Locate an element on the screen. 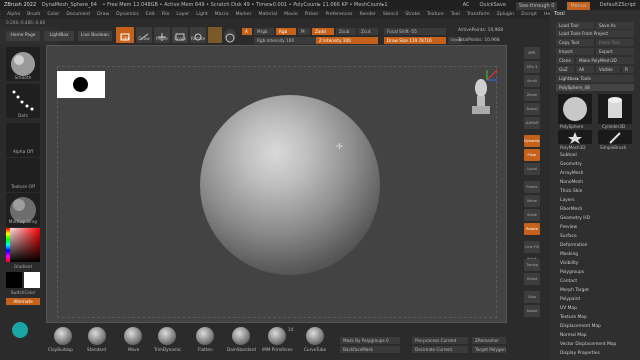  subpalette-fibermesh: FiberMesh is located at coordinates (571, 209).